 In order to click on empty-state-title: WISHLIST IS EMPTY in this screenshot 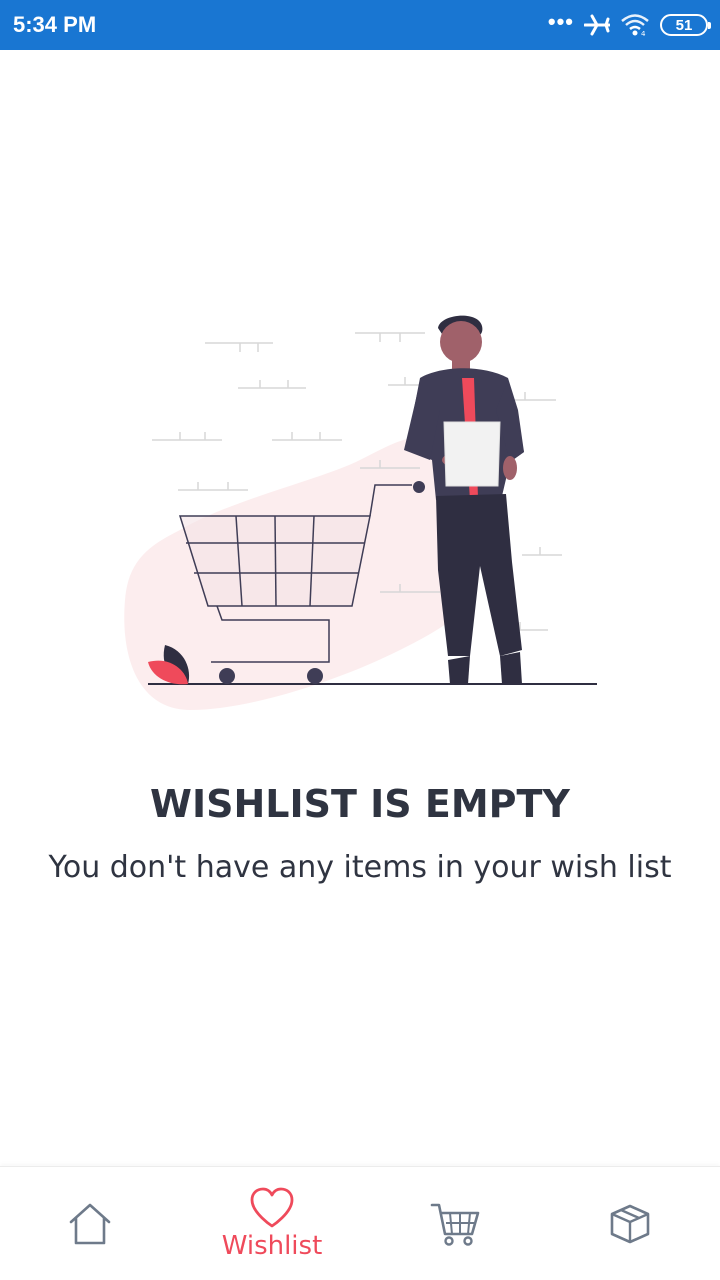, I will do `click(360, 804)`.